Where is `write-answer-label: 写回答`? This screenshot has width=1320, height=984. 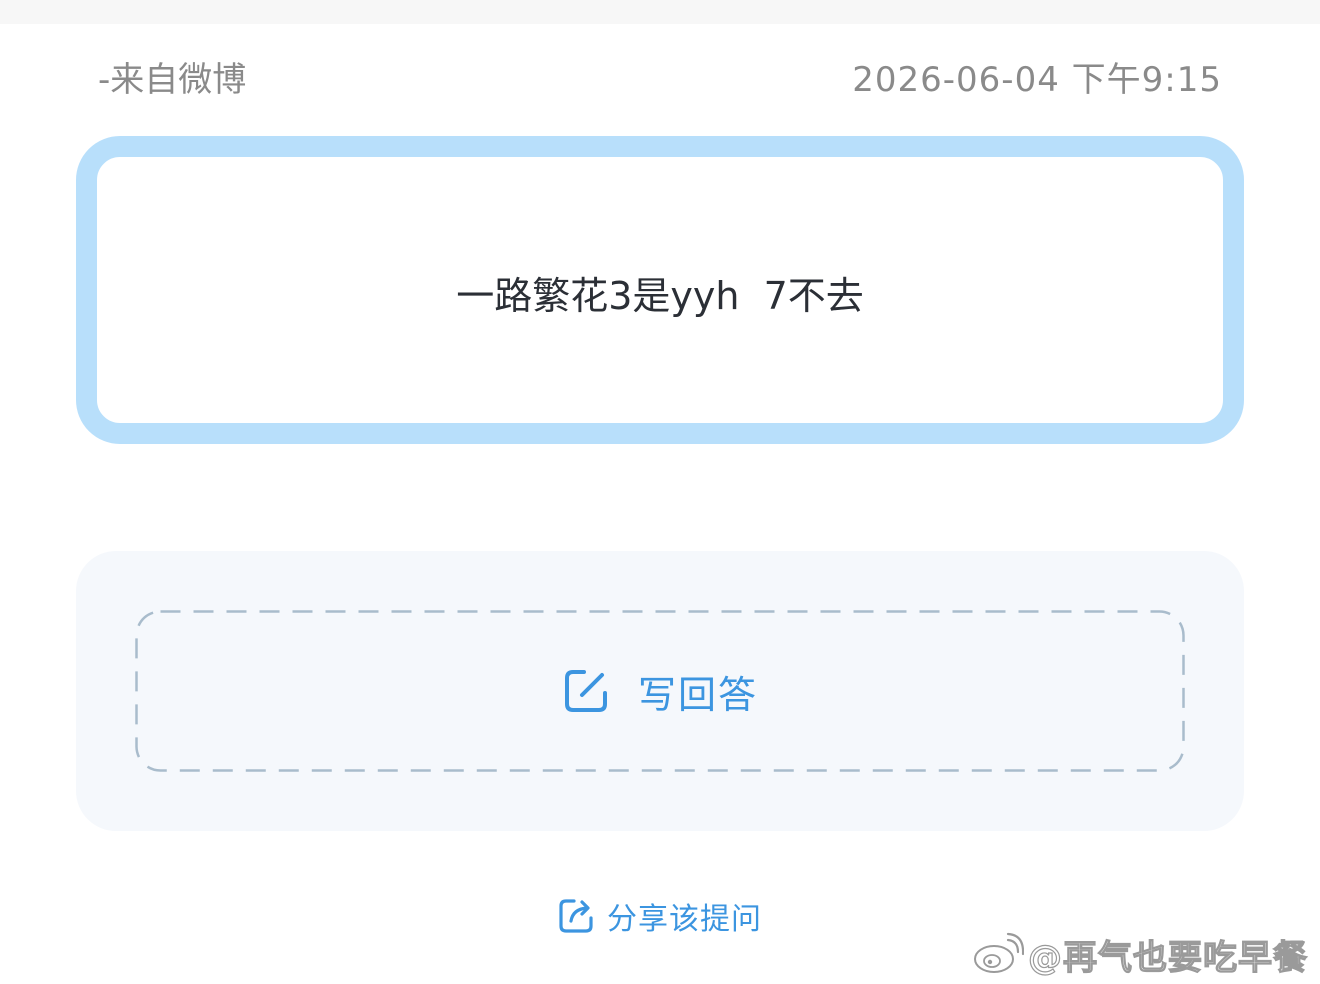
write-answer-label: 写回答 is located at coordinates (697, 694).